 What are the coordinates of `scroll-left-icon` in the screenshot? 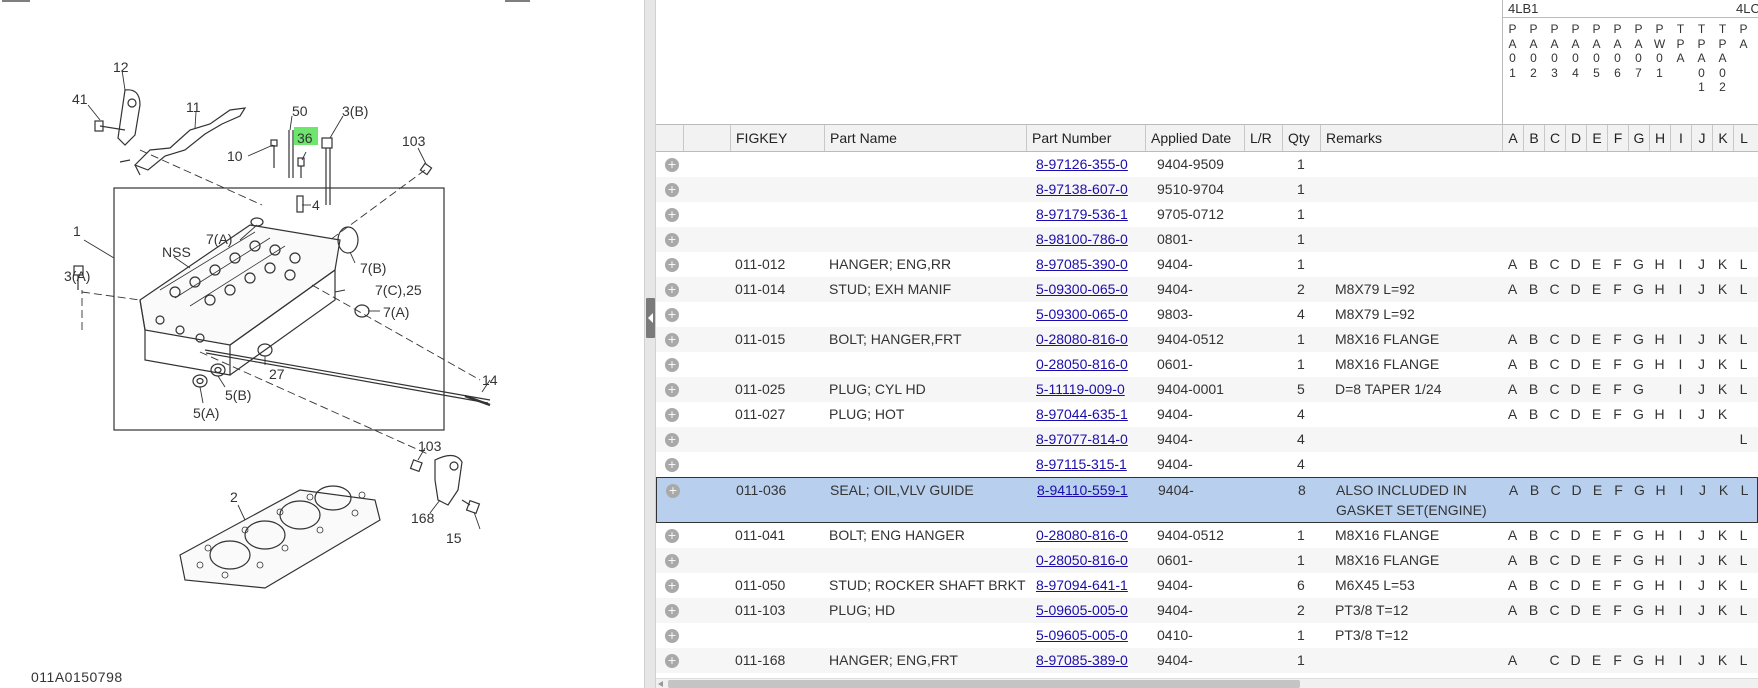 It's located at (660, 684).